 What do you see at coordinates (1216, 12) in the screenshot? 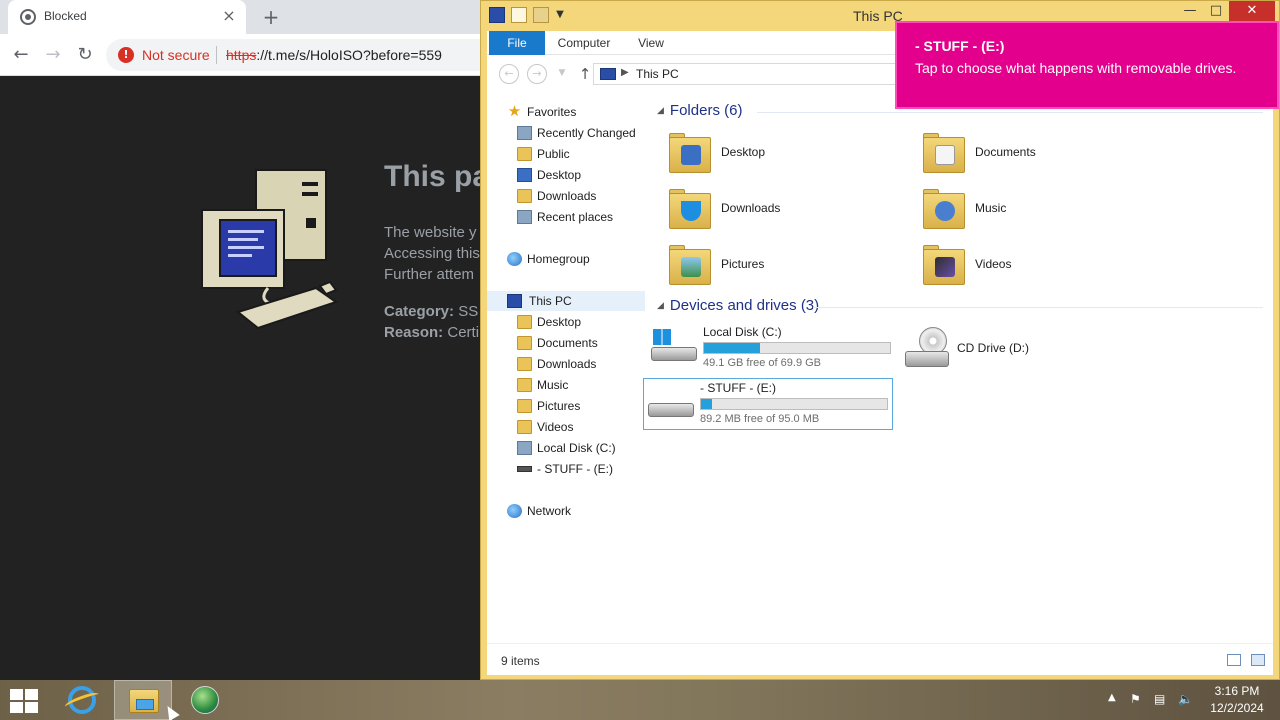
I see `maximize-button: □` at bounding box center [1216, 12].